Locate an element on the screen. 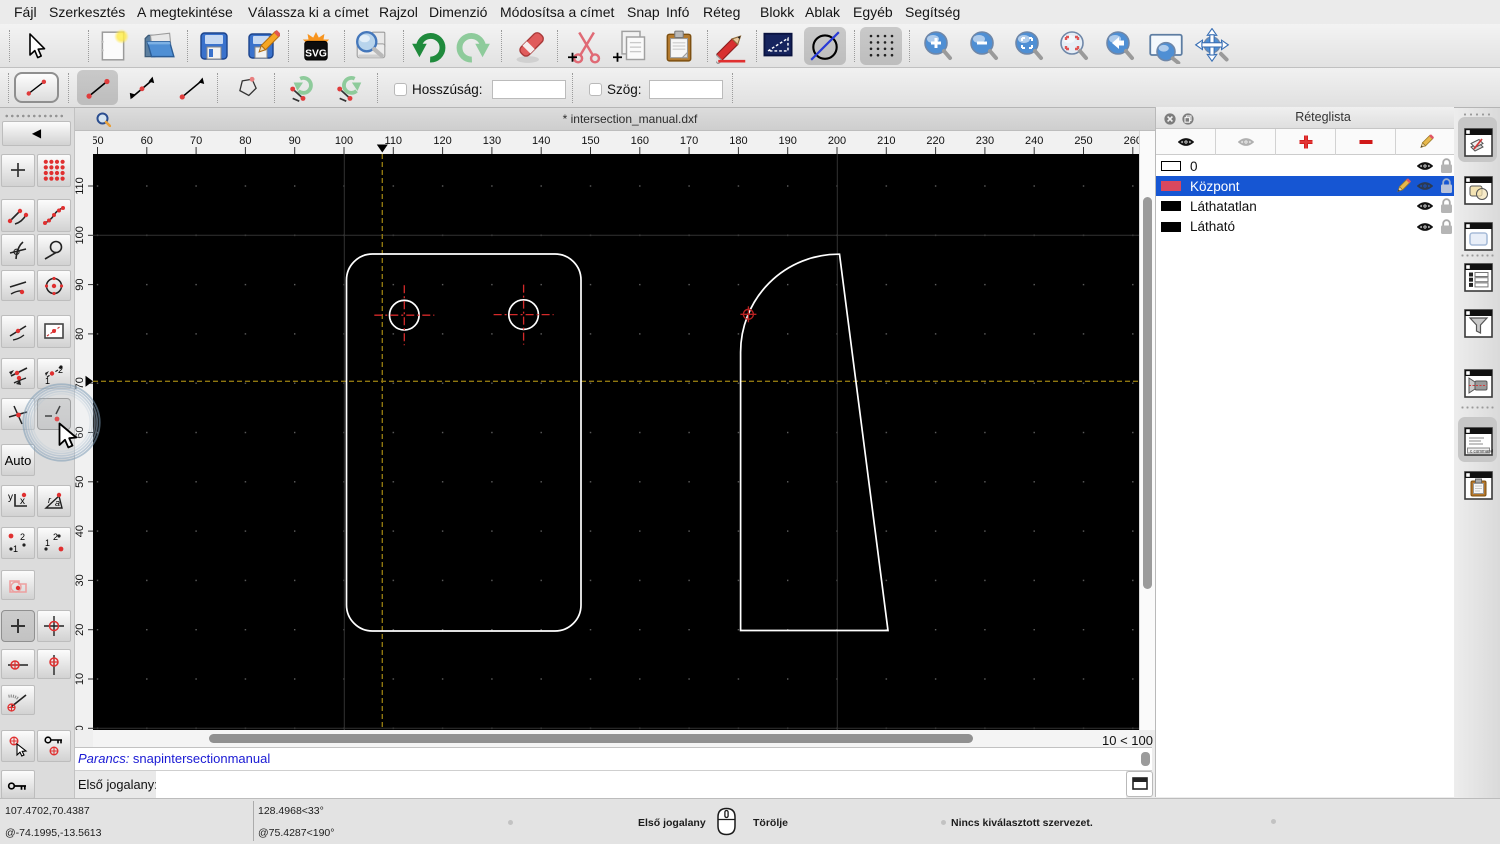  svg-text: 190 is located at coordinates (788, 141).